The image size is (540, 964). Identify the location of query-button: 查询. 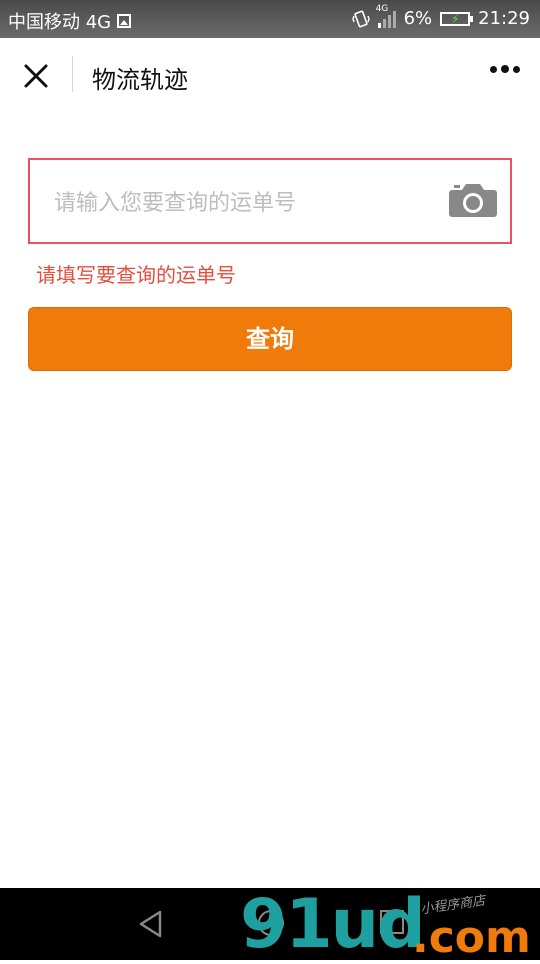
(270, 339).